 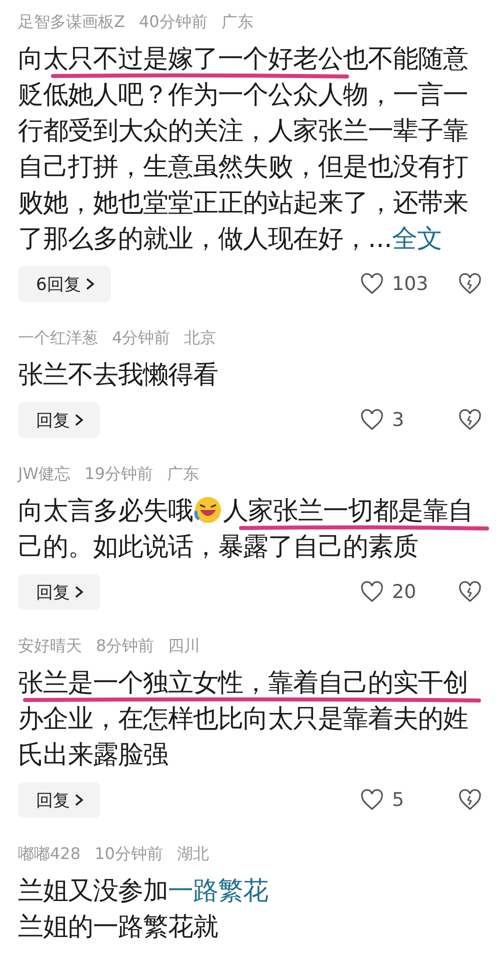 I want to click on like-count: 103, so click(x=411, y=284).